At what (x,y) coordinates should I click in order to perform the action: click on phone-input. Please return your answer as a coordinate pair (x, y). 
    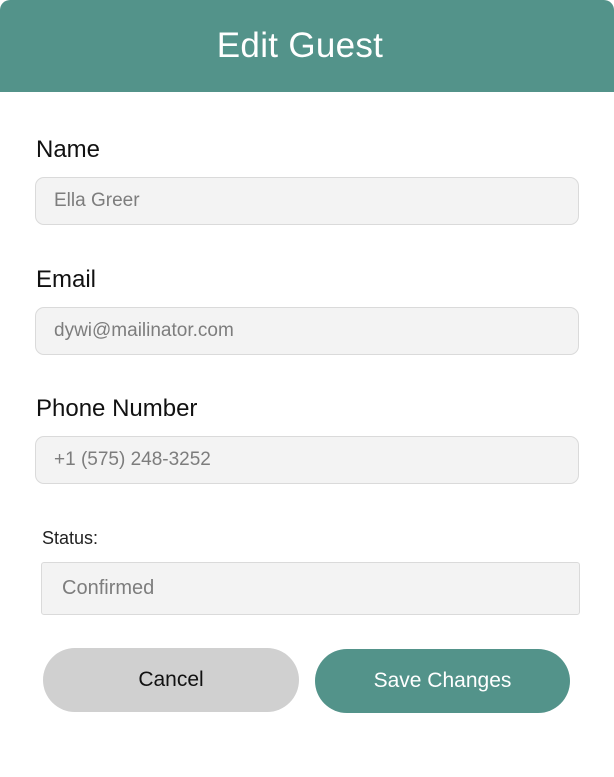
    Looking at the image, I should click on (307, 460).